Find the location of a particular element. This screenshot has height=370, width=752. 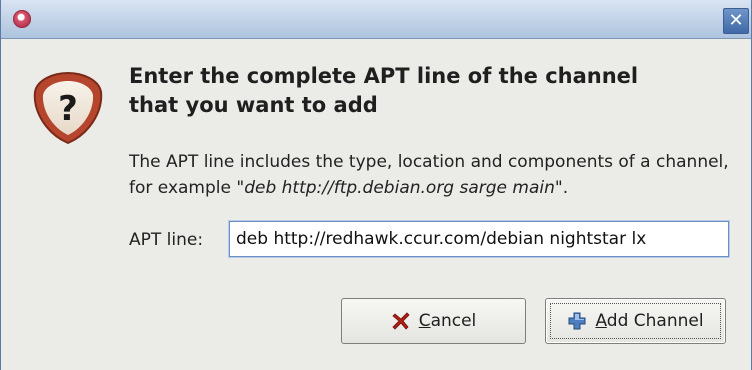

cancel-label: Cancel is located at coordinates (448, 321).